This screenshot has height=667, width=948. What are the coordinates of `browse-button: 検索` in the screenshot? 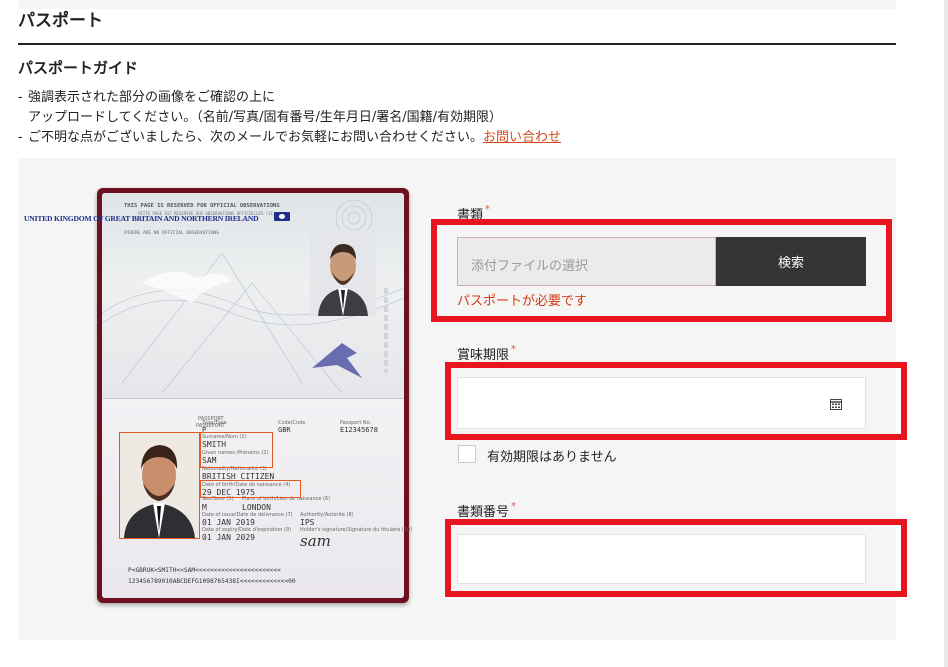 It's located at (791, 261).